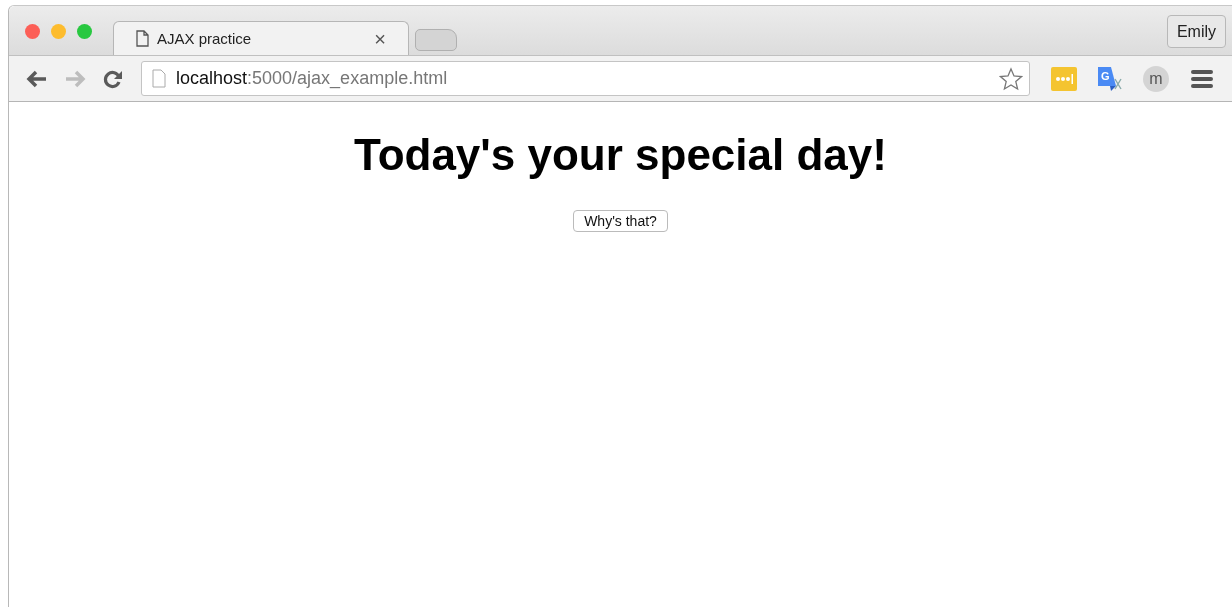  What do you see at coordinates (75, 78) in the screenshot?
I see `forward-arrow-icon` at bounding box center [75, 78].